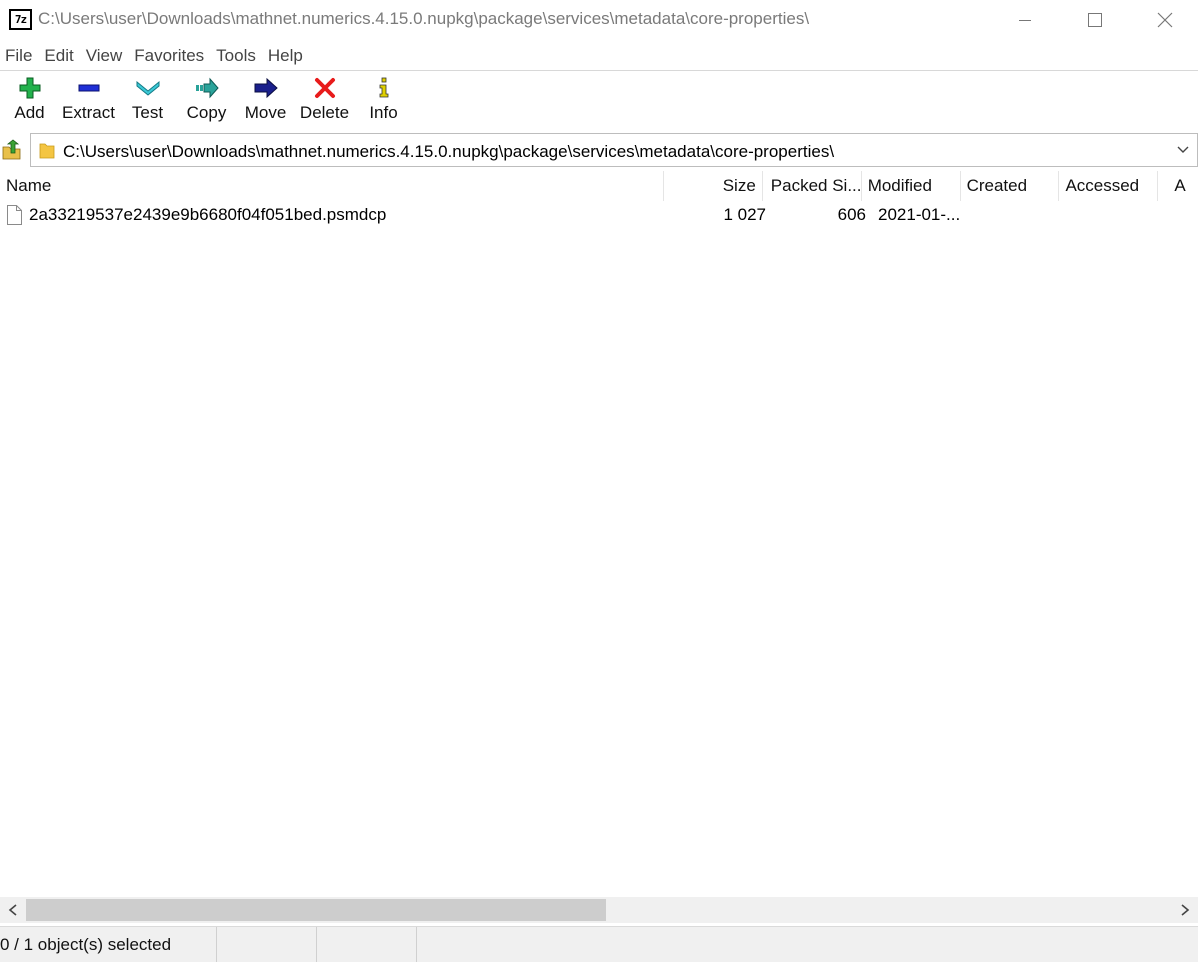 This screenshot has height=962, width=1198. I want to click on file-name: 2a33219537e2439e9b6680f04f051bed.psmdcp, so click(208, 214).